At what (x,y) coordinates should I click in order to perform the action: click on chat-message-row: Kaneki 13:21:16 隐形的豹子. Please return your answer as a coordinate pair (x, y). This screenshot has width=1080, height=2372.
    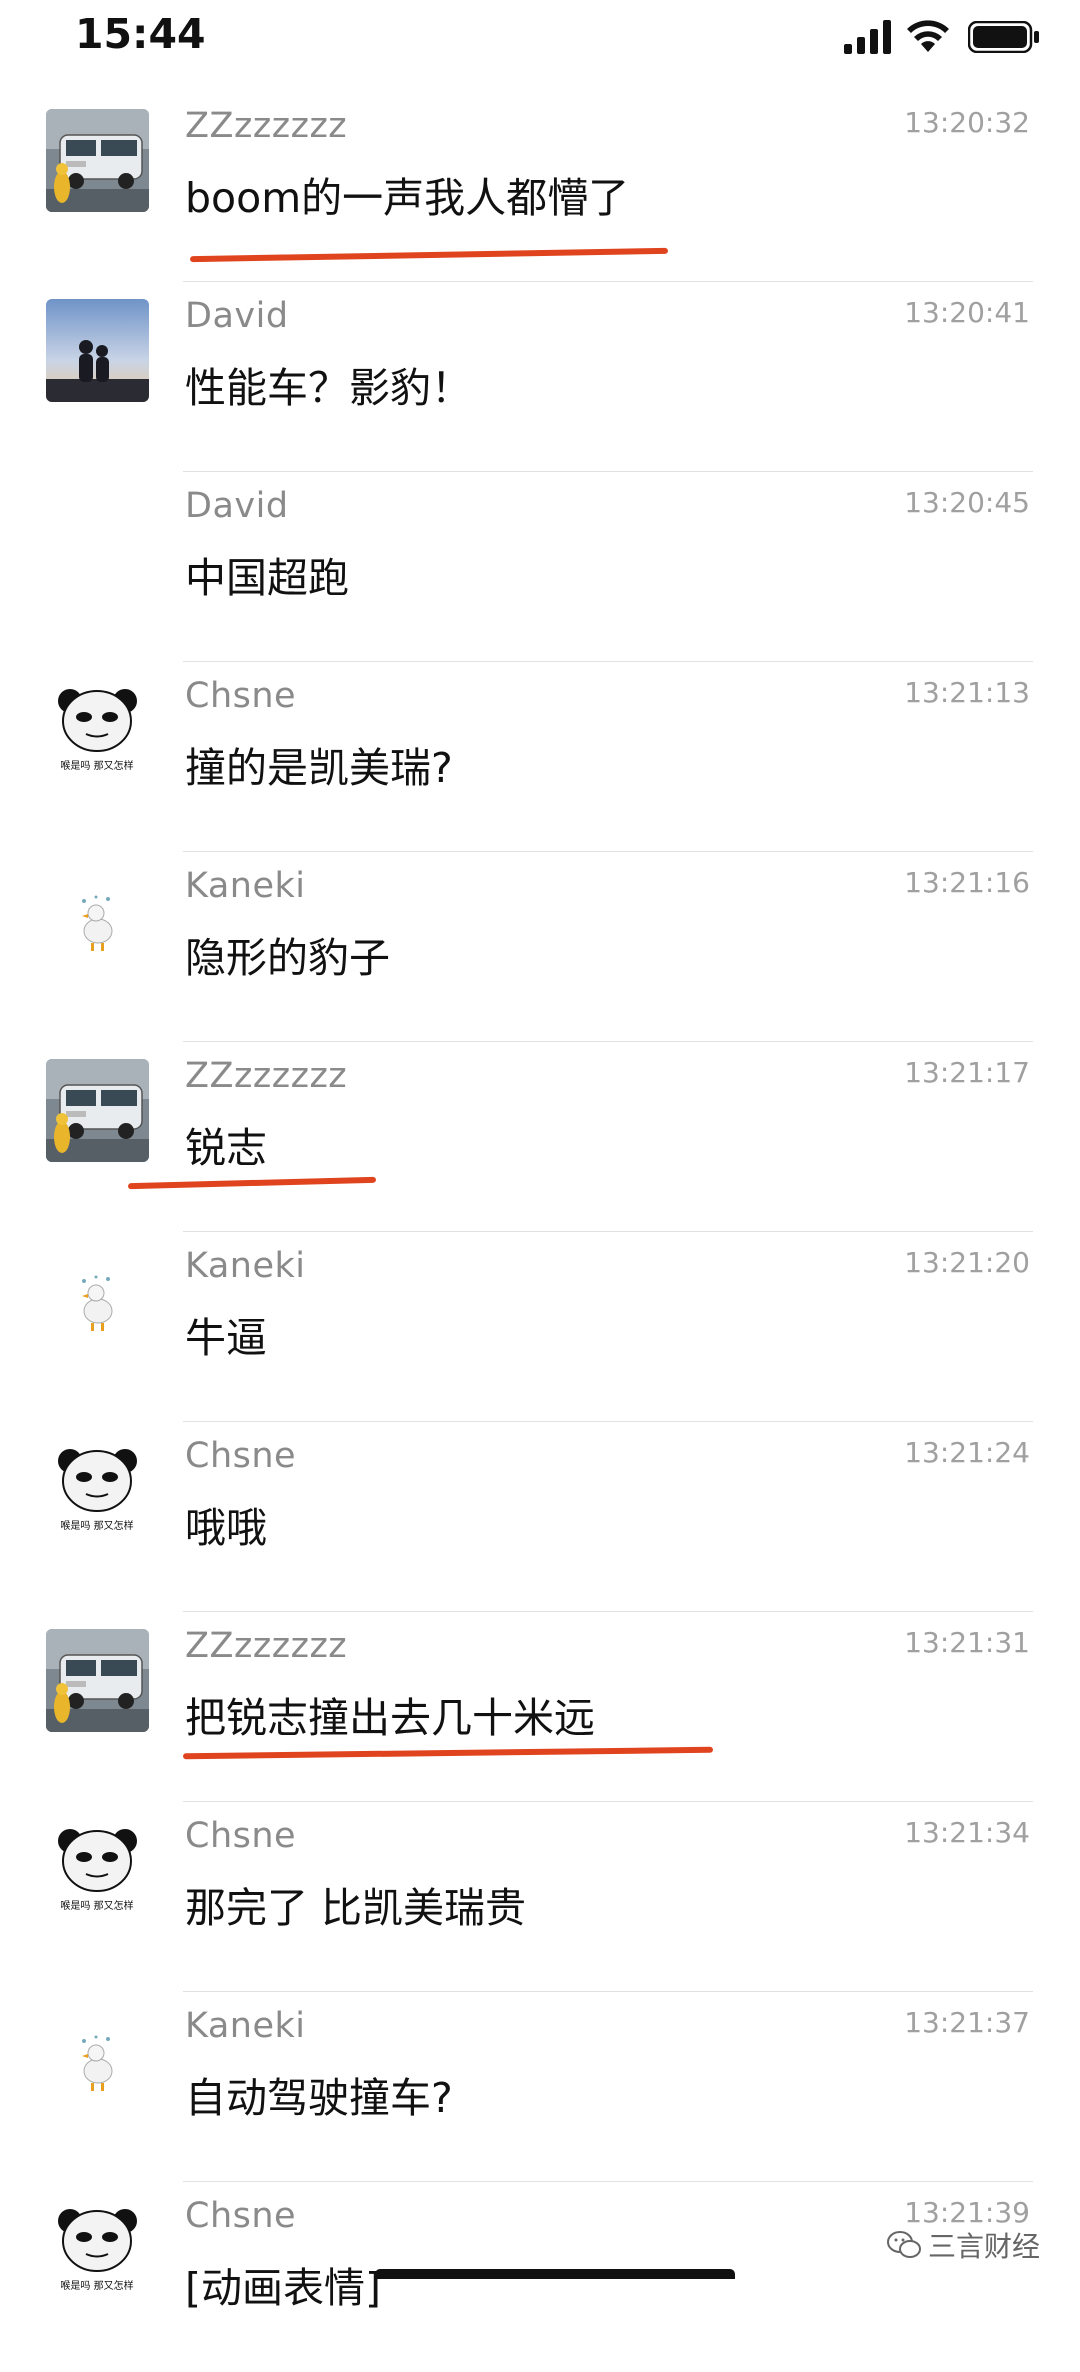
    Looking at the image, I should click on (540, 947).